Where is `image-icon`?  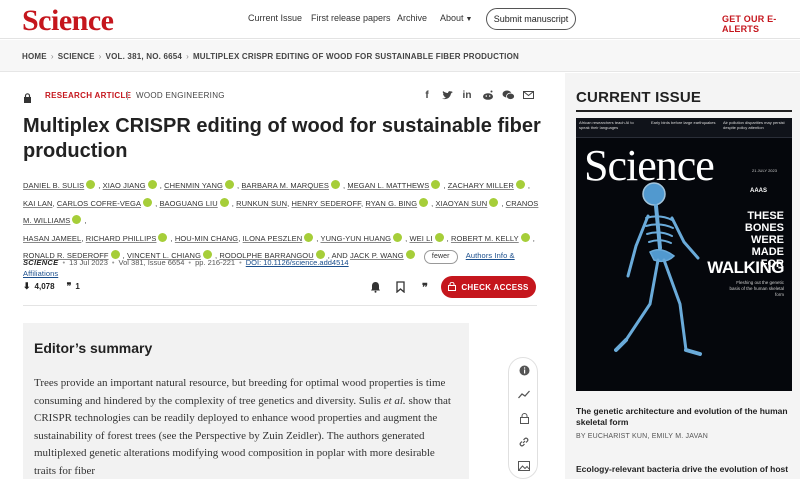 image-icon is located at coordinates (524, 466).